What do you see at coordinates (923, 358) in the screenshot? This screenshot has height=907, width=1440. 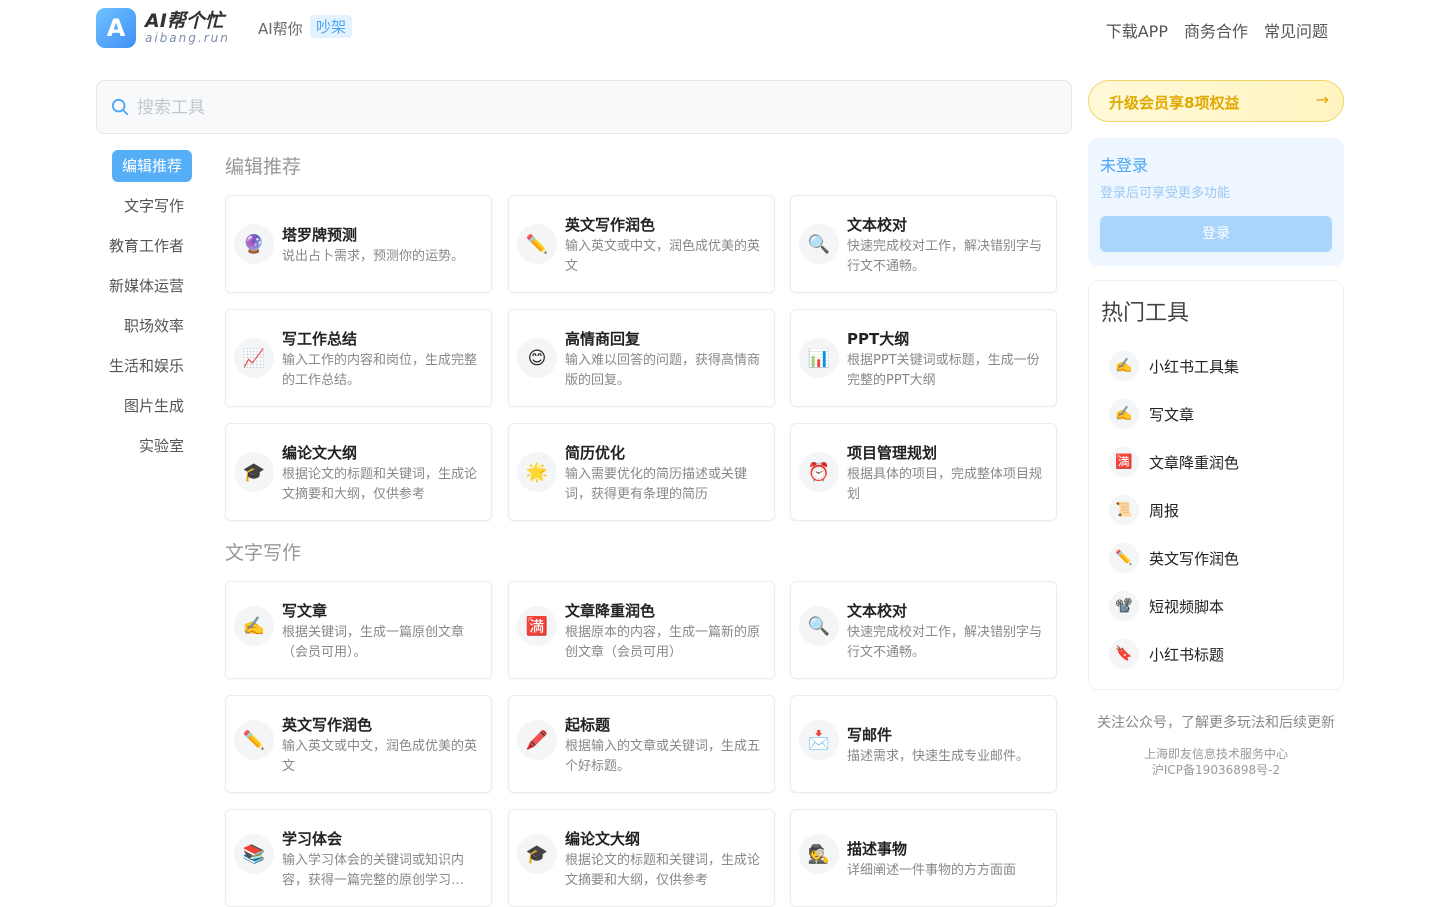 I see `tool-card: 📊 PPT大纲 根据PPT关键词或标题，生成一份完整的PPT大纲` at bounding box center [923, 358].